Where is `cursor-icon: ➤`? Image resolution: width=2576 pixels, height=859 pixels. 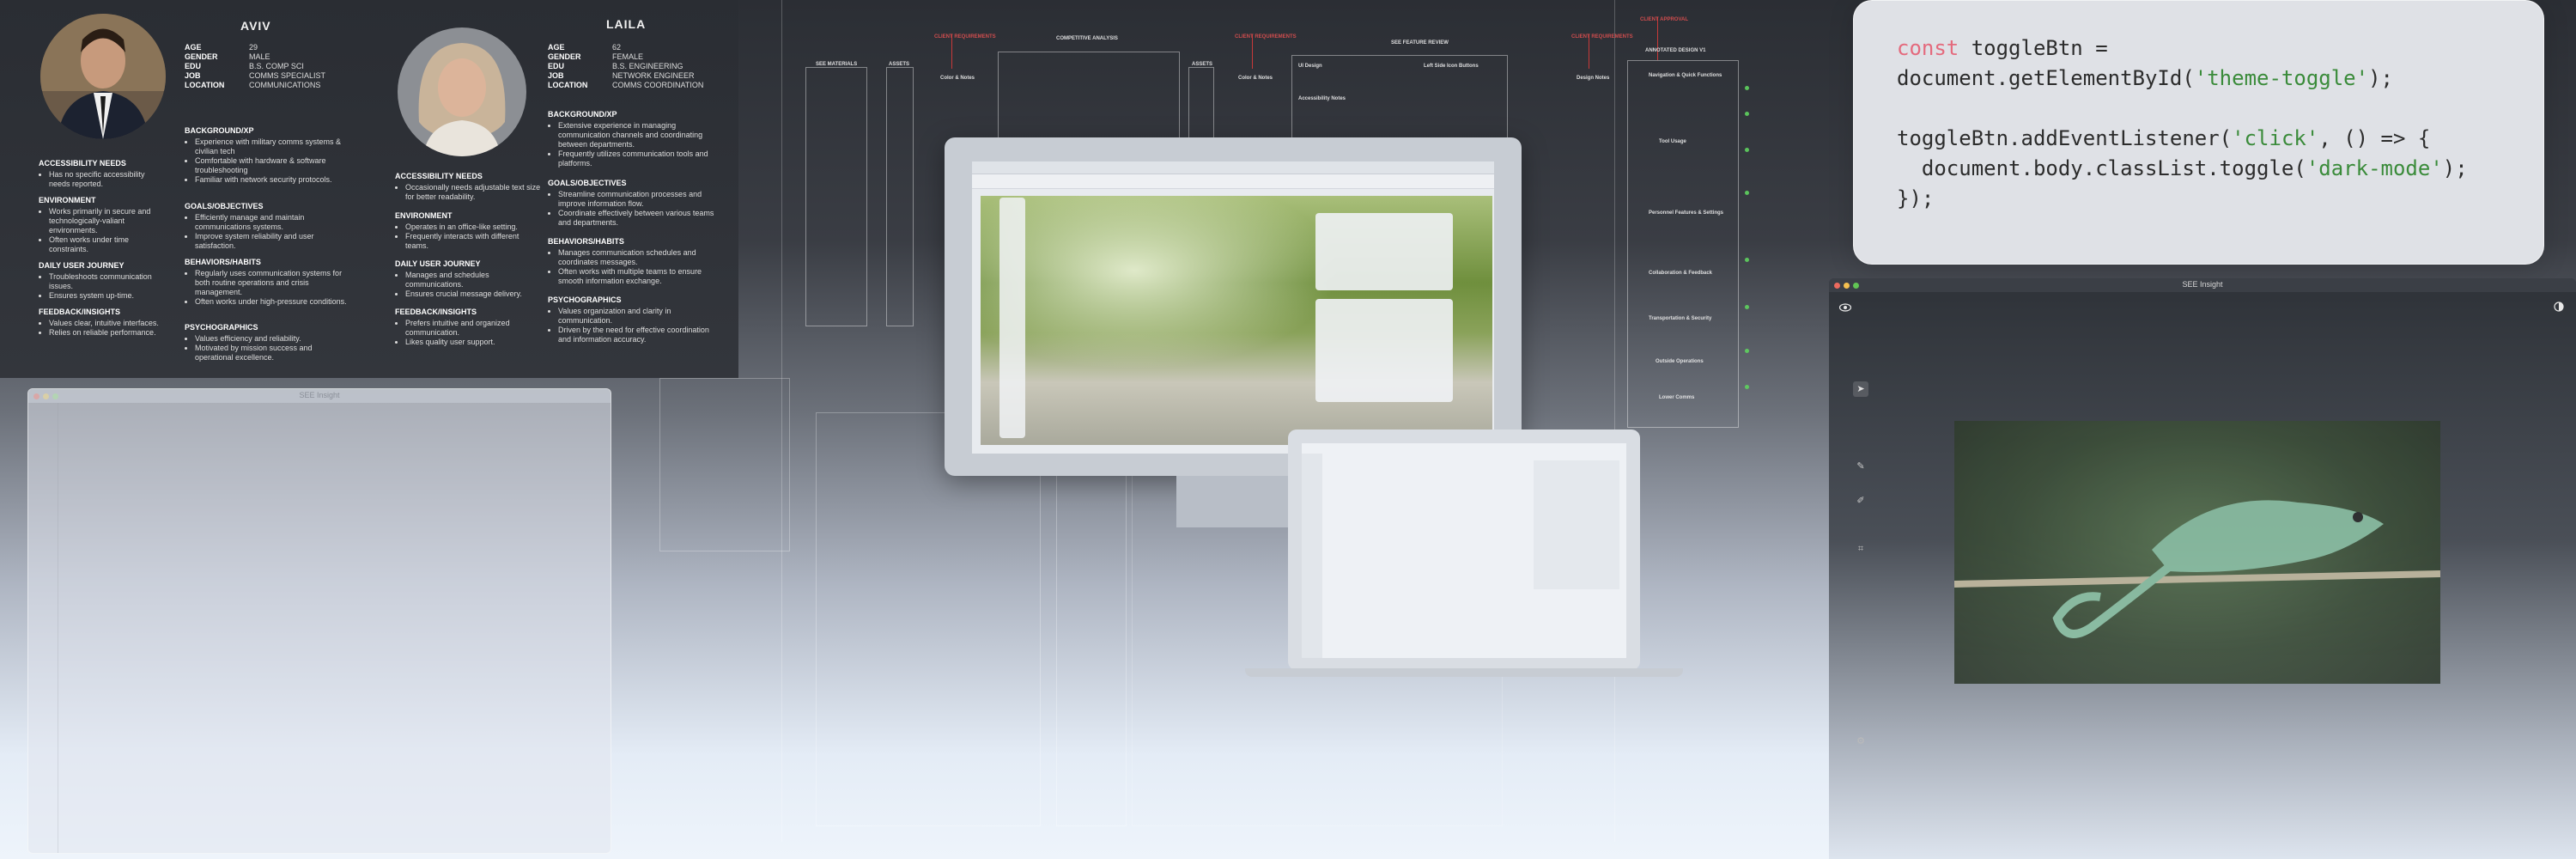 cursor-icon: ➤ is located at coordinates (1860, 389).